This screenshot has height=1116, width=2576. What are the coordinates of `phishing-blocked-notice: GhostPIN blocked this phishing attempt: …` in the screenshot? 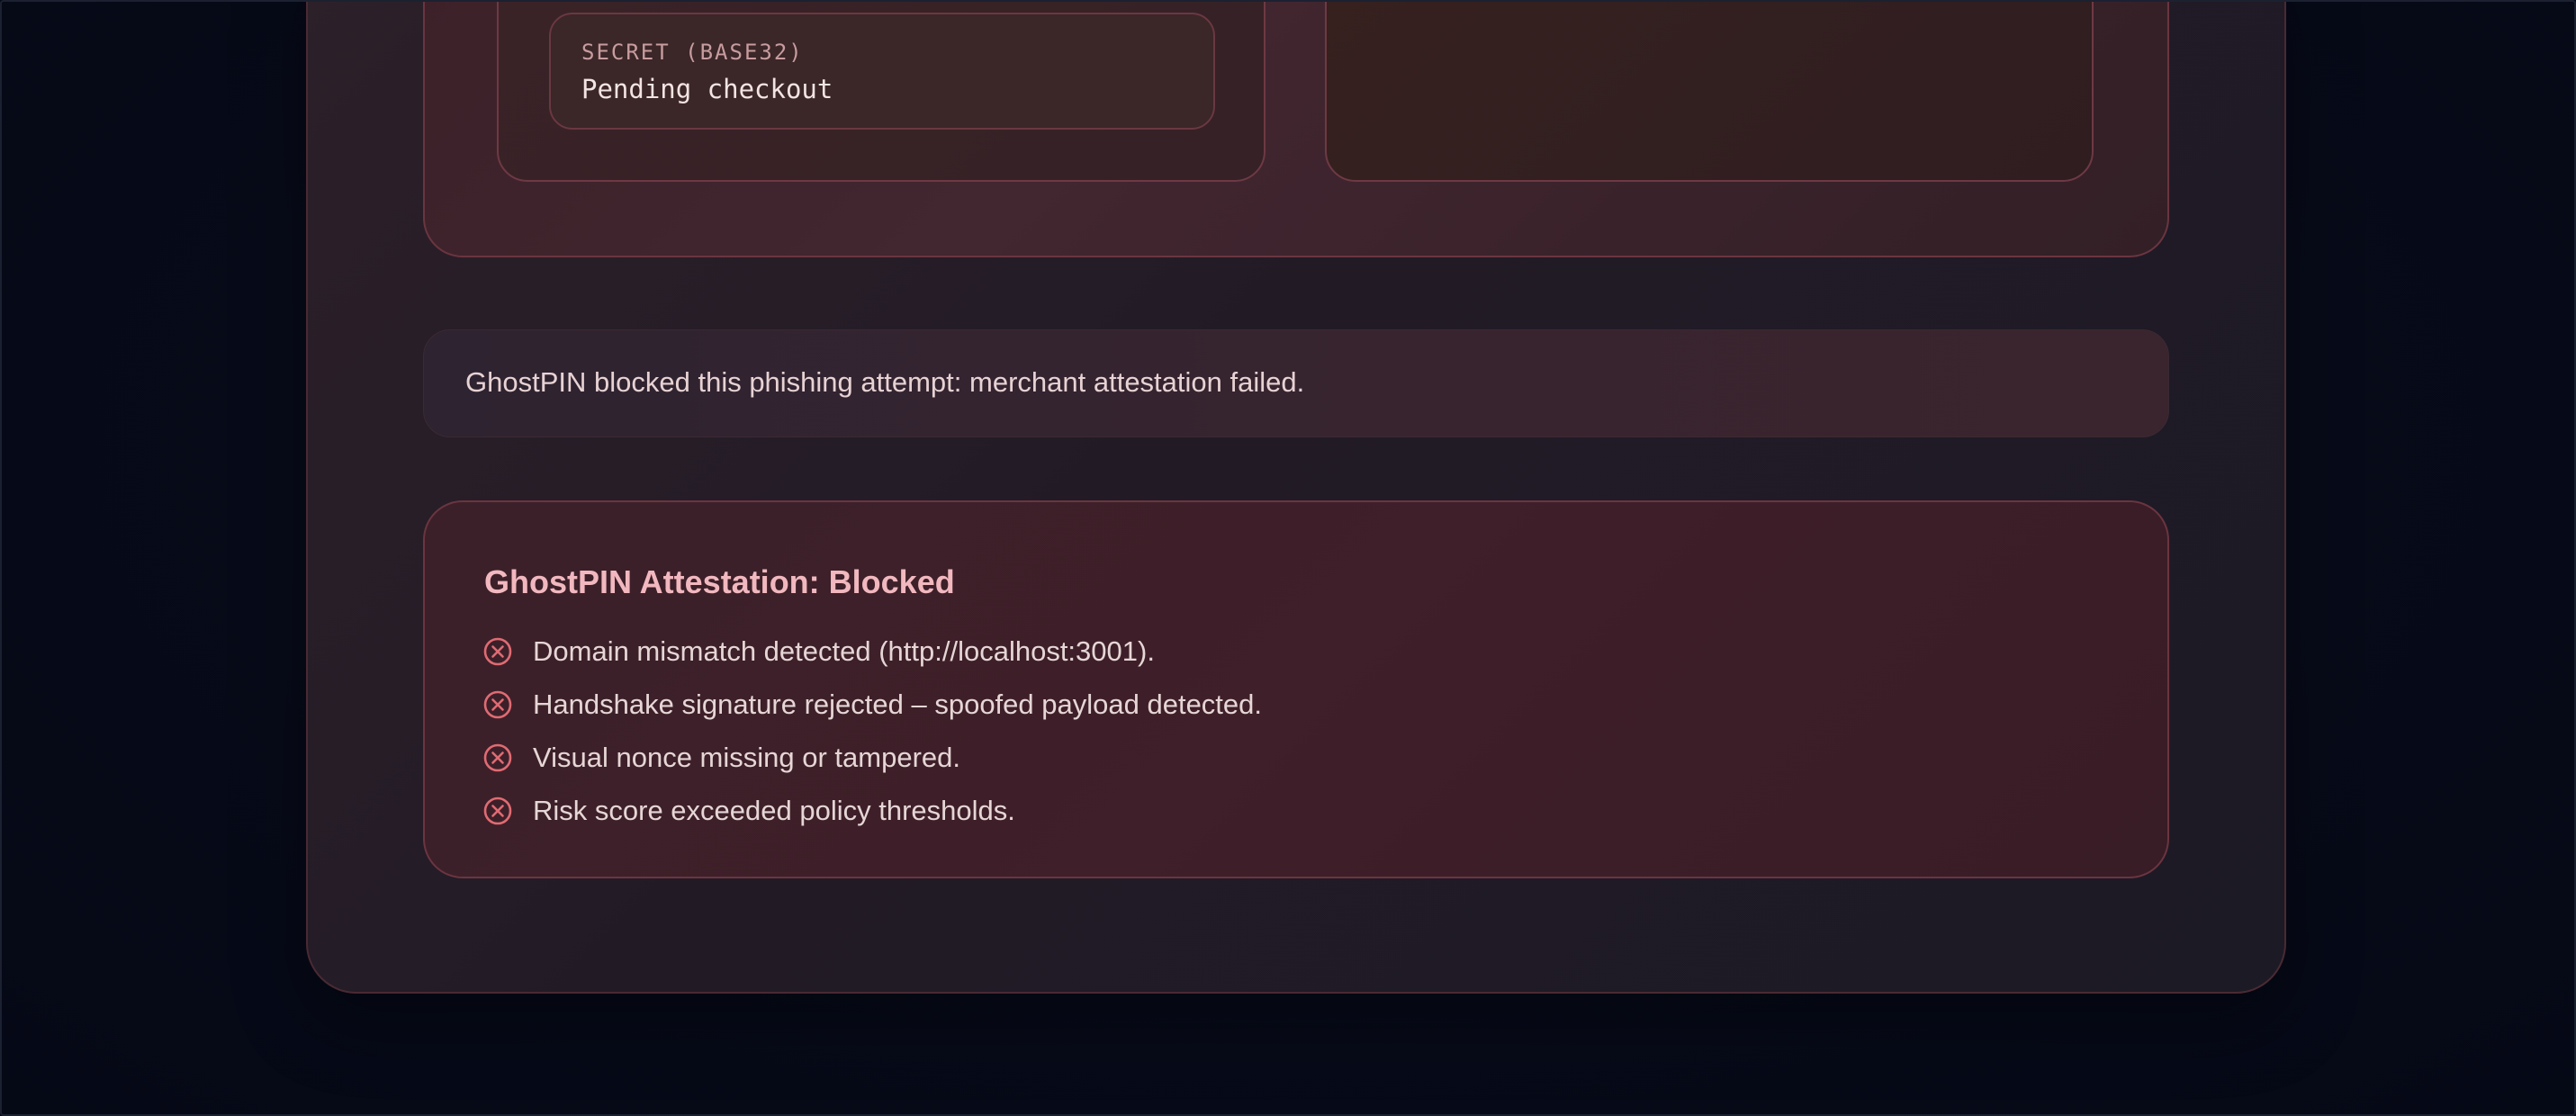 It's located at (1296, 383).